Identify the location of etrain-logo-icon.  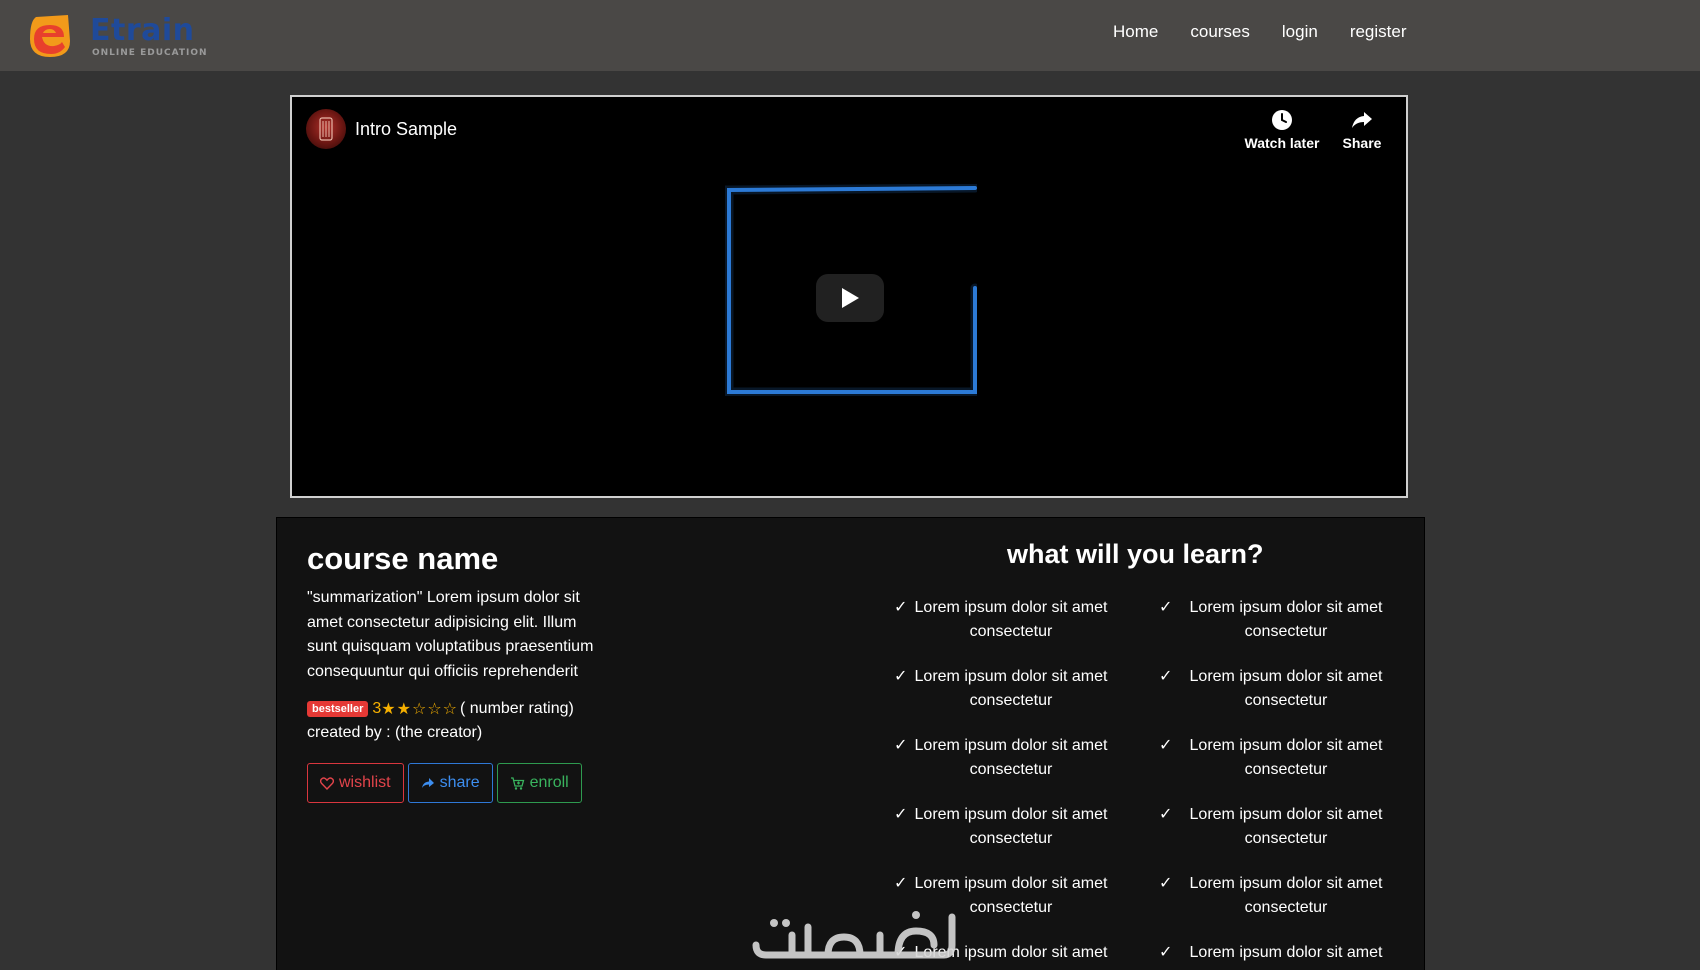
(50, 36).